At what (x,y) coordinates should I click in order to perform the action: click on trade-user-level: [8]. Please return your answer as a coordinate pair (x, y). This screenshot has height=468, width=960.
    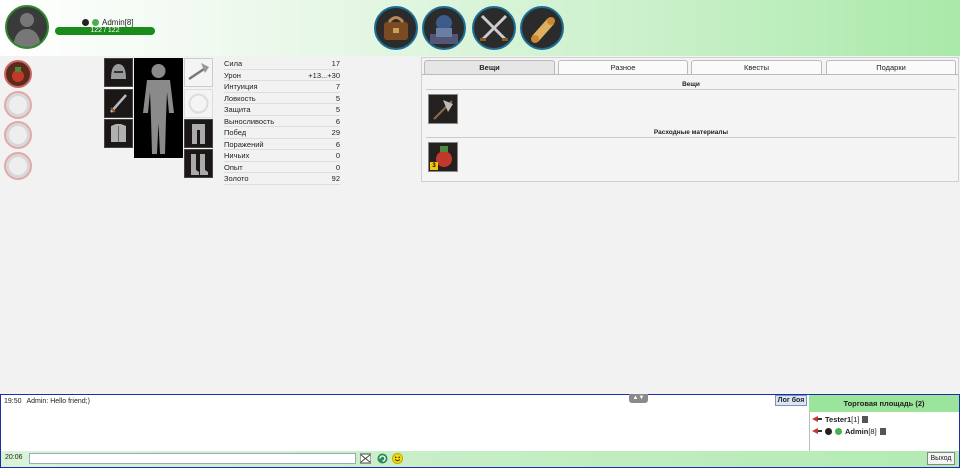
    Looking at the image, I should click on (872, 431).